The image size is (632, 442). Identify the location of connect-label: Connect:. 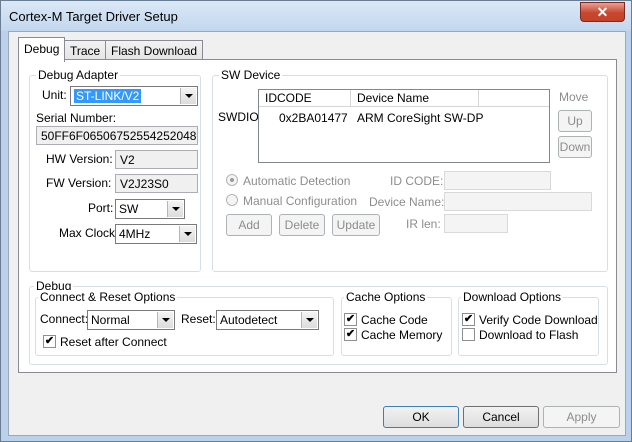
(64, 319).